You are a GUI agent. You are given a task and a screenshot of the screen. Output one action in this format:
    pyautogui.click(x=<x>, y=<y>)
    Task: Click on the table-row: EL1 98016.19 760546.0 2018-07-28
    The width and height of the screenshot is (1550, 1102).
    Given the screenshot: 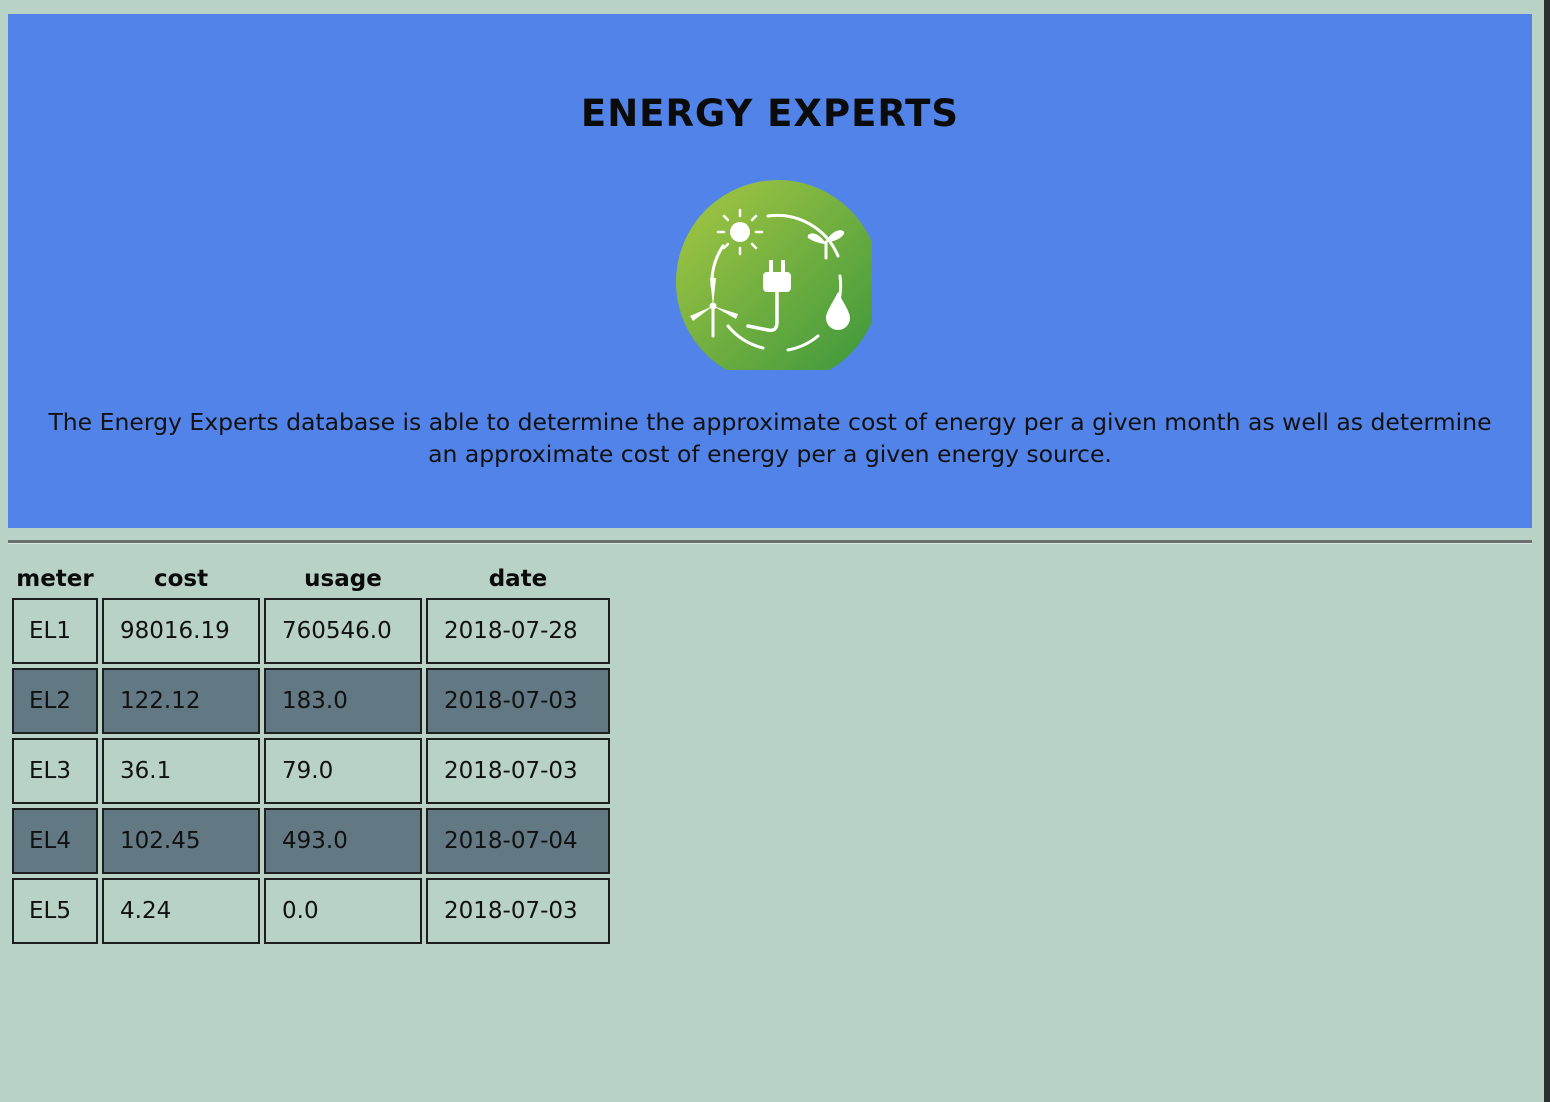 What is the action you would take?
    pyautogui.click(x=311, y=631)
    